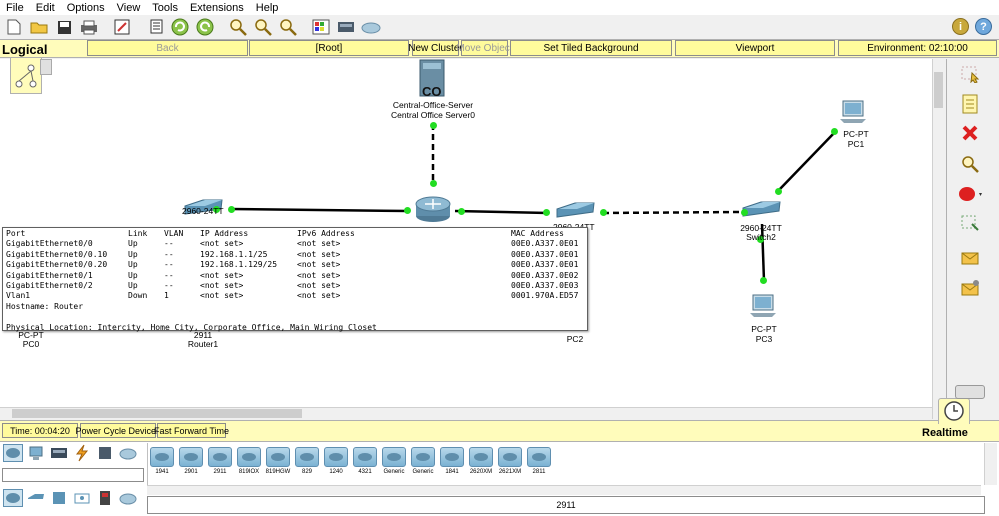 The width and height of the screenshot is (999, 516). What do you see at coordinates (591, 48) in the screenshot?
I see `set-tiled-background-button: Set Tiled Background` at bounding box center [591, 48].